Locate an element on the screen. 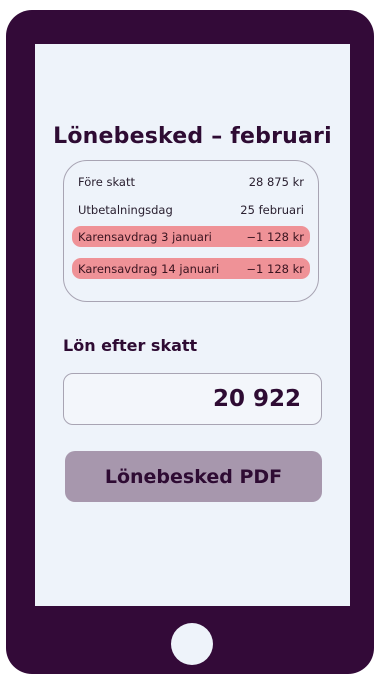 This screenshot has width=377, height=676. payslip-pdf-button: Lönebesked PDF is located at coordinates (193, 476).